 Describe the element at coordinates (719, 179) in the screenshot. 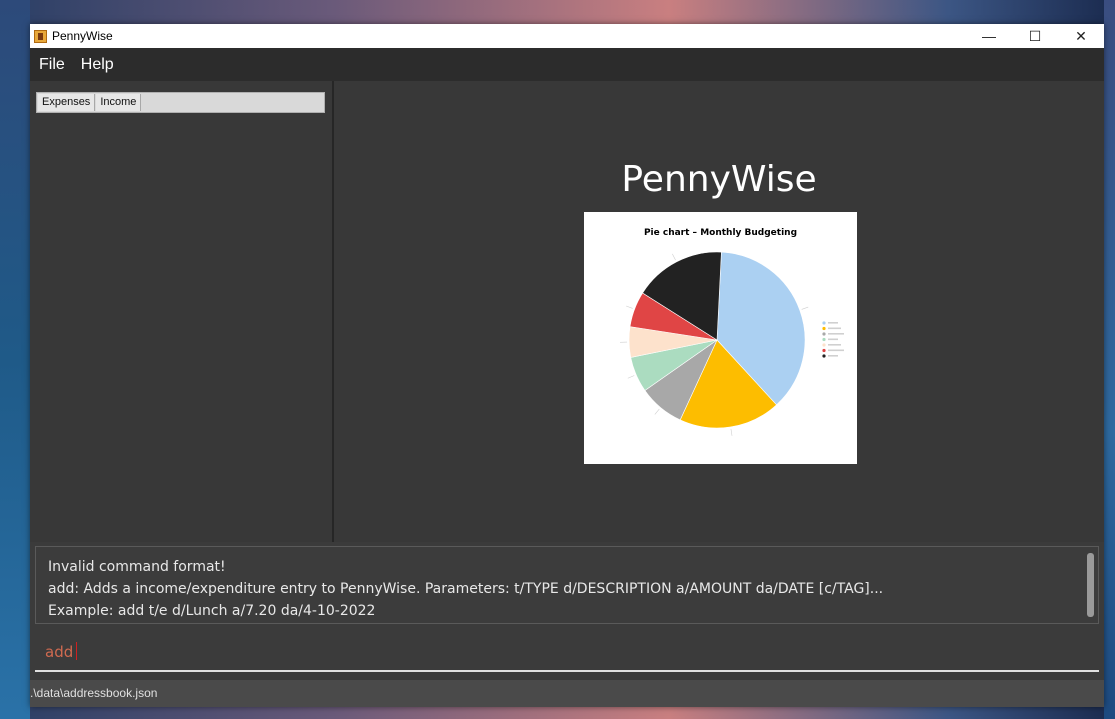

I see `app-heading: PennyWise` at that location.